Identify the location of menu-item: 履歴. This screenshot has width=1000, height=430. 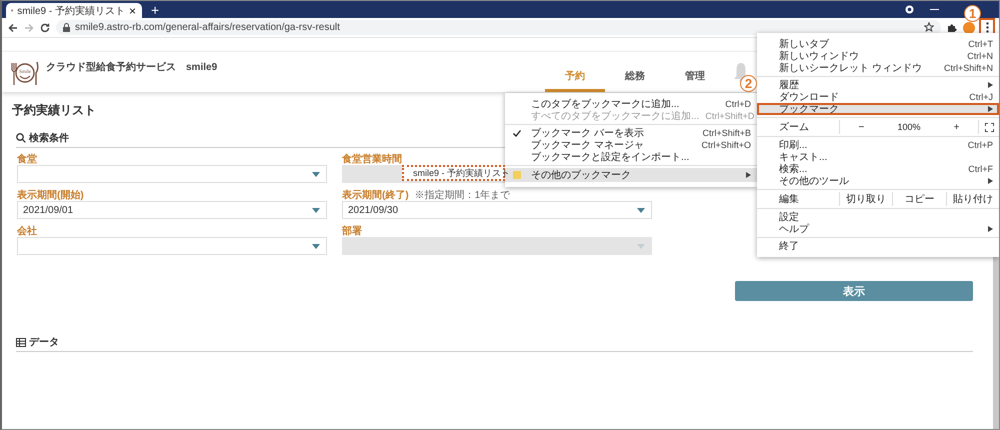
(878, 85).